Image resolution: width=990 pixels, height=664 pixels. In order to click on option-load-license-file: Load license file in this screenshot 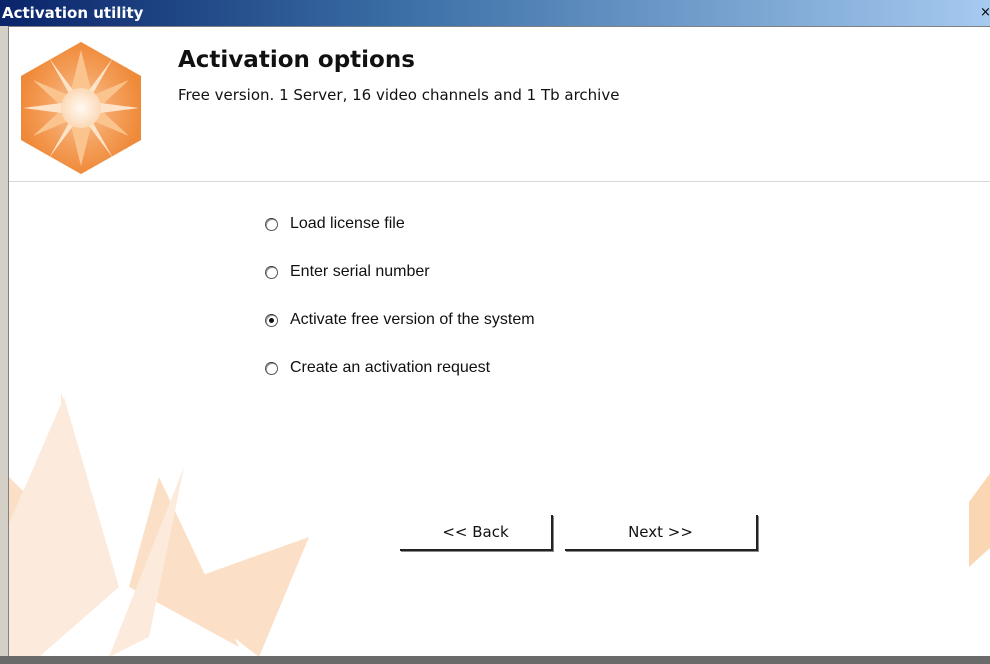, I will do `click(335, 224)`.